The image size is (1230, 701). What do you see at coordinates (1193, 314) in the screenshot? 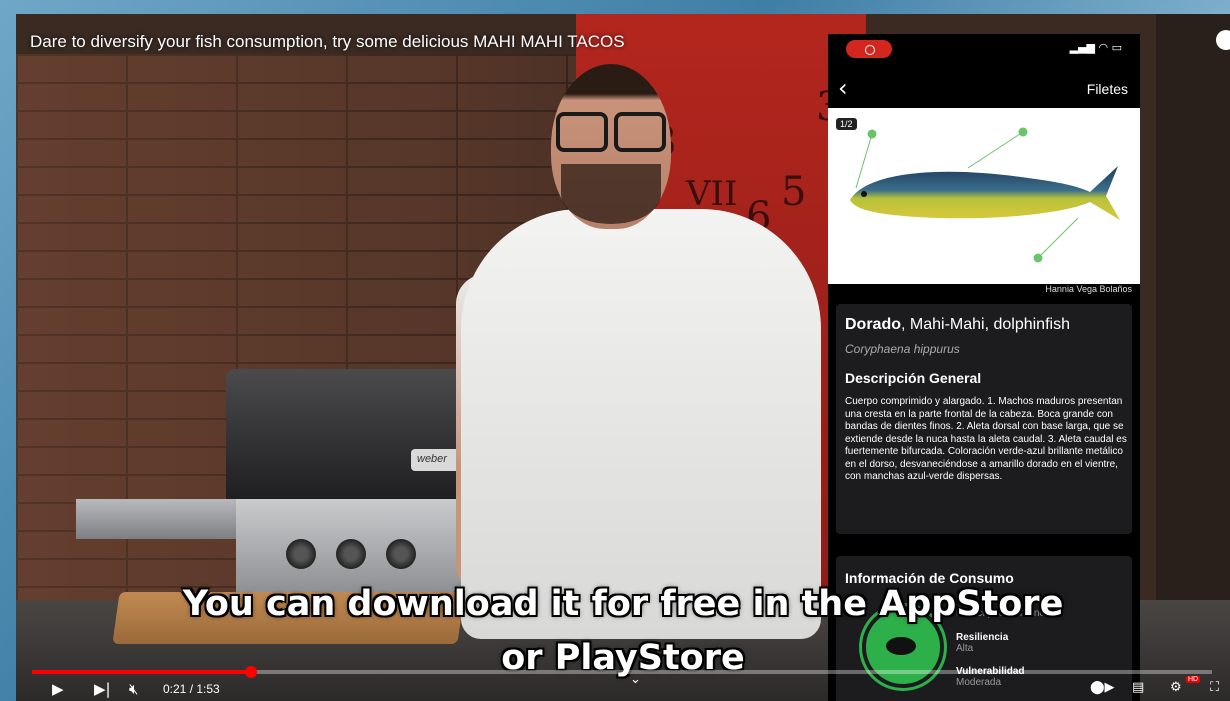
I see `dark-wall-right` at bounding box center [1193, 314].